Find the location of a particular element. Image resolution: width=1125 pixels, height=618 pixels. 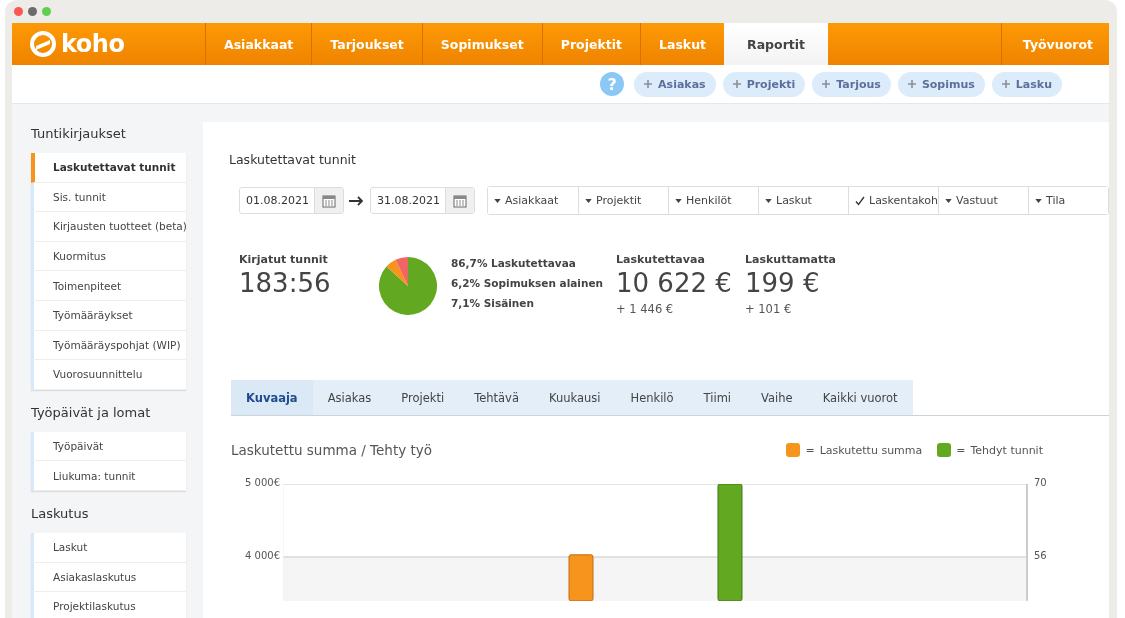

legend-label: Laskutettu summa is located at coordinates (871, 450).